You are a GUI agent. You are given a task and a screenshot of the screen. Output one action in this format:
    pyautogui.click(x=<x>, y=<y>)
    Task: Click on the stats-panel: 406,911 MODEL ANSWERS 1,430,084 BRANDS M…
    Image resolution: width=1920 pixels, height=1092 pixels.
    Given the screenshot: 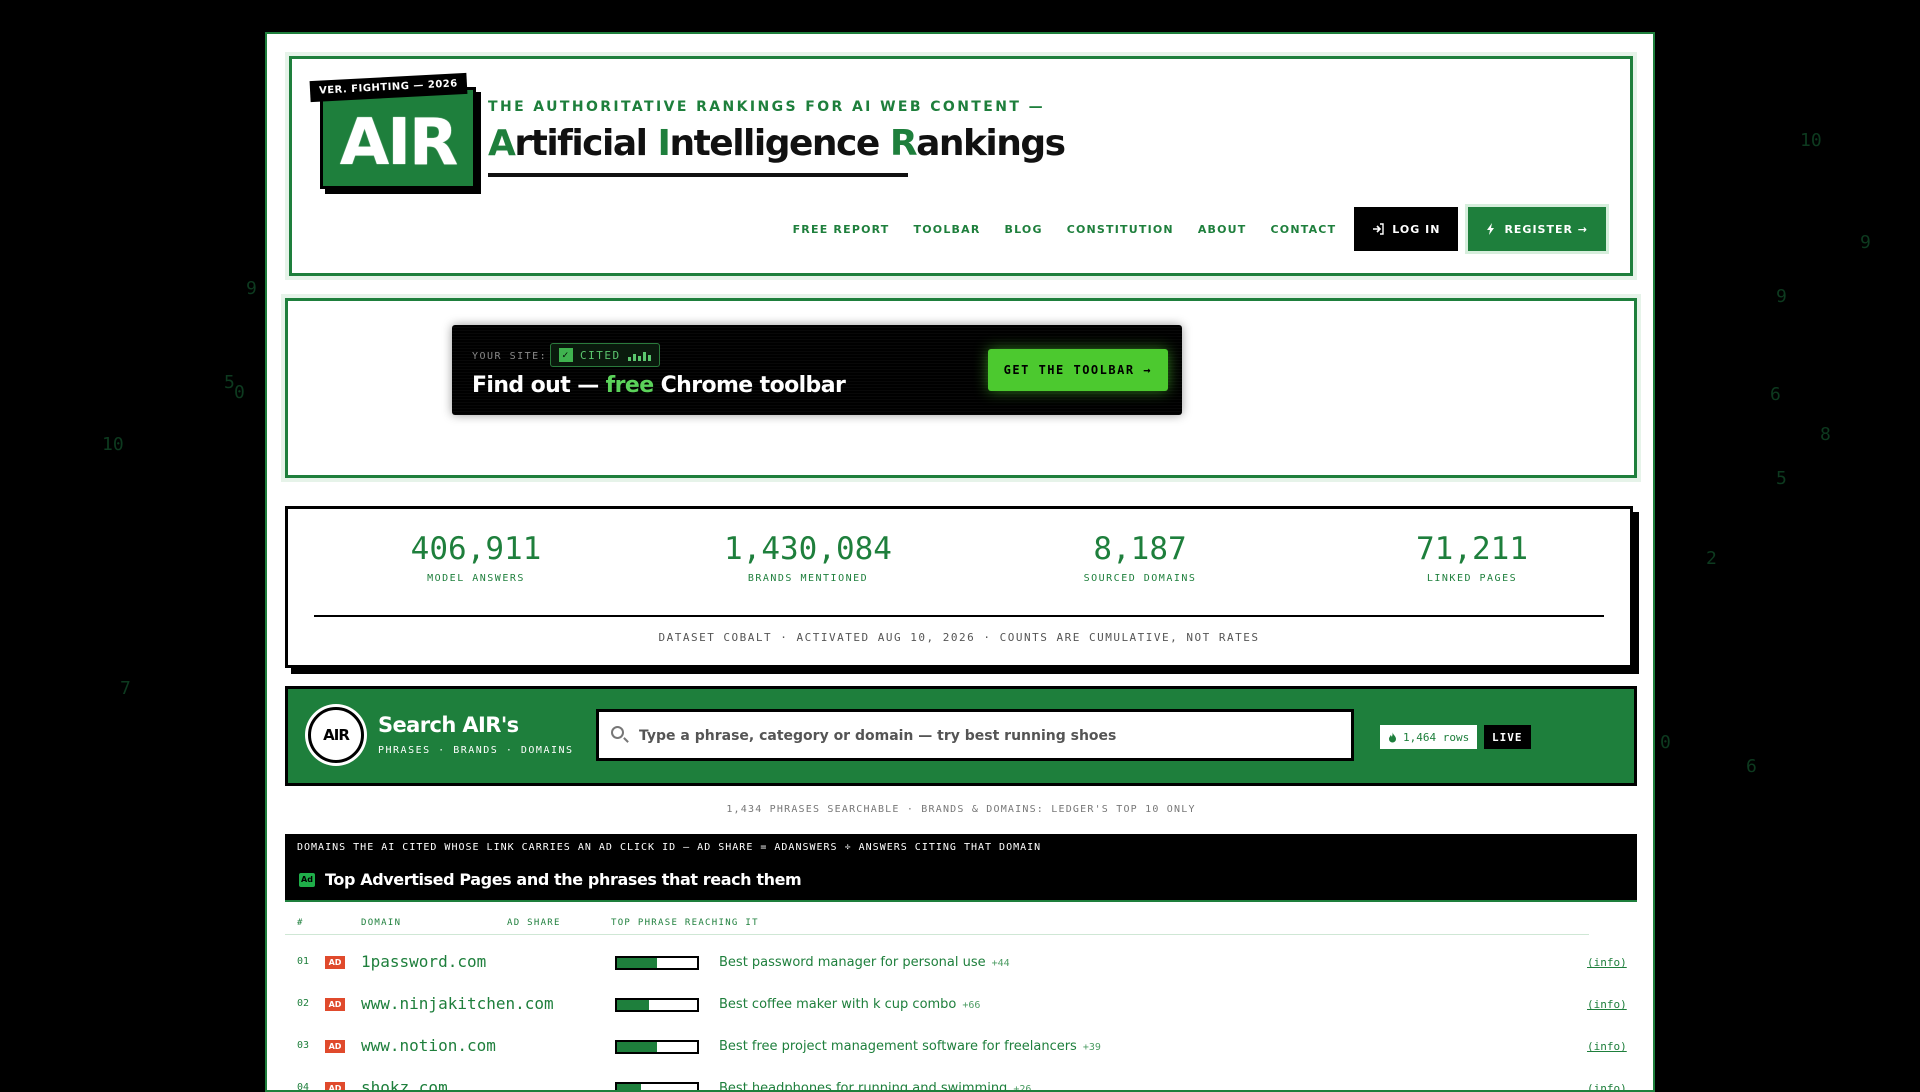 What is the action you would take?
    pyautogui.click(x=959, y=587)
    